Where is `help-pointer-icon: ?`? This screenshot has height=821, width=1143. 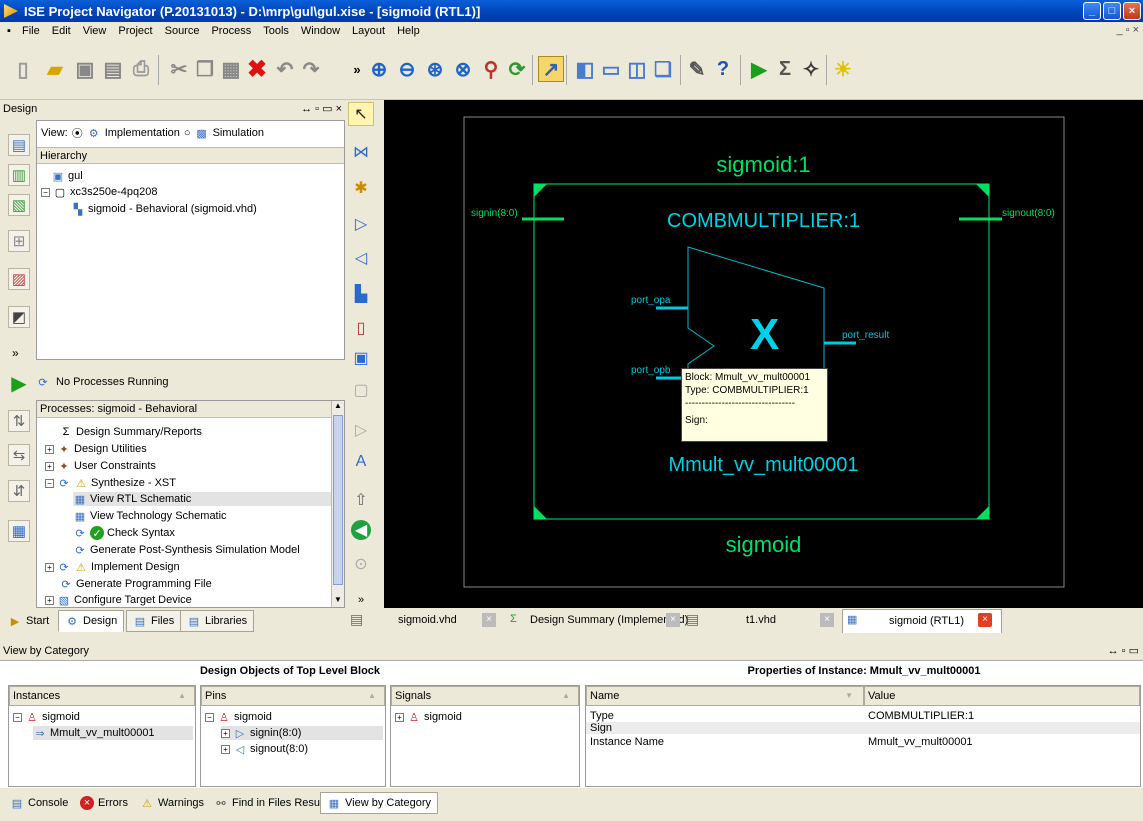
help-pointer-icon: ? is located at coordinates (723, 69).